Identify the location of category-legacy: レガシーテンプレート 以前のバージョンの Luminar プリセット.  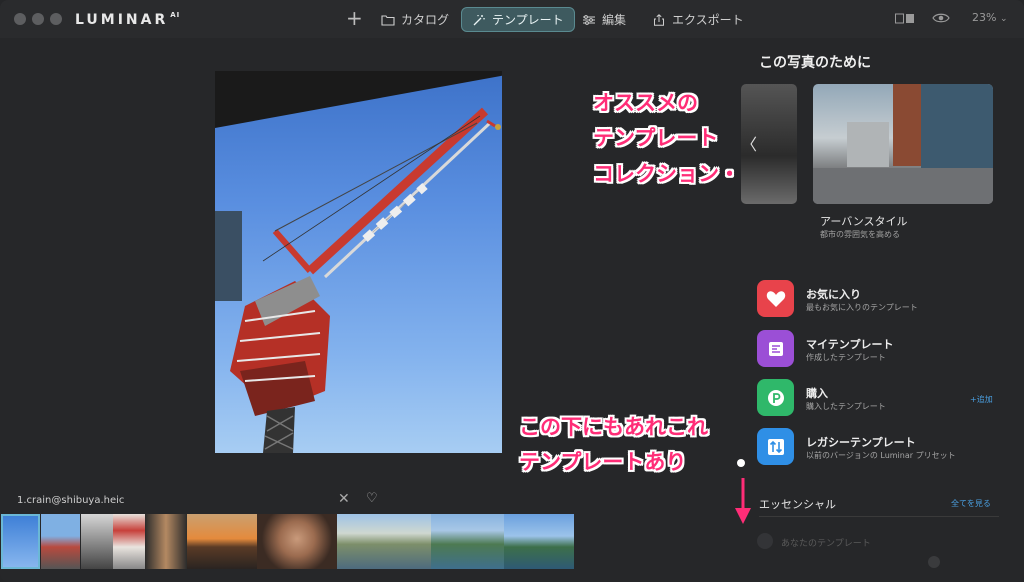
(877, 448).